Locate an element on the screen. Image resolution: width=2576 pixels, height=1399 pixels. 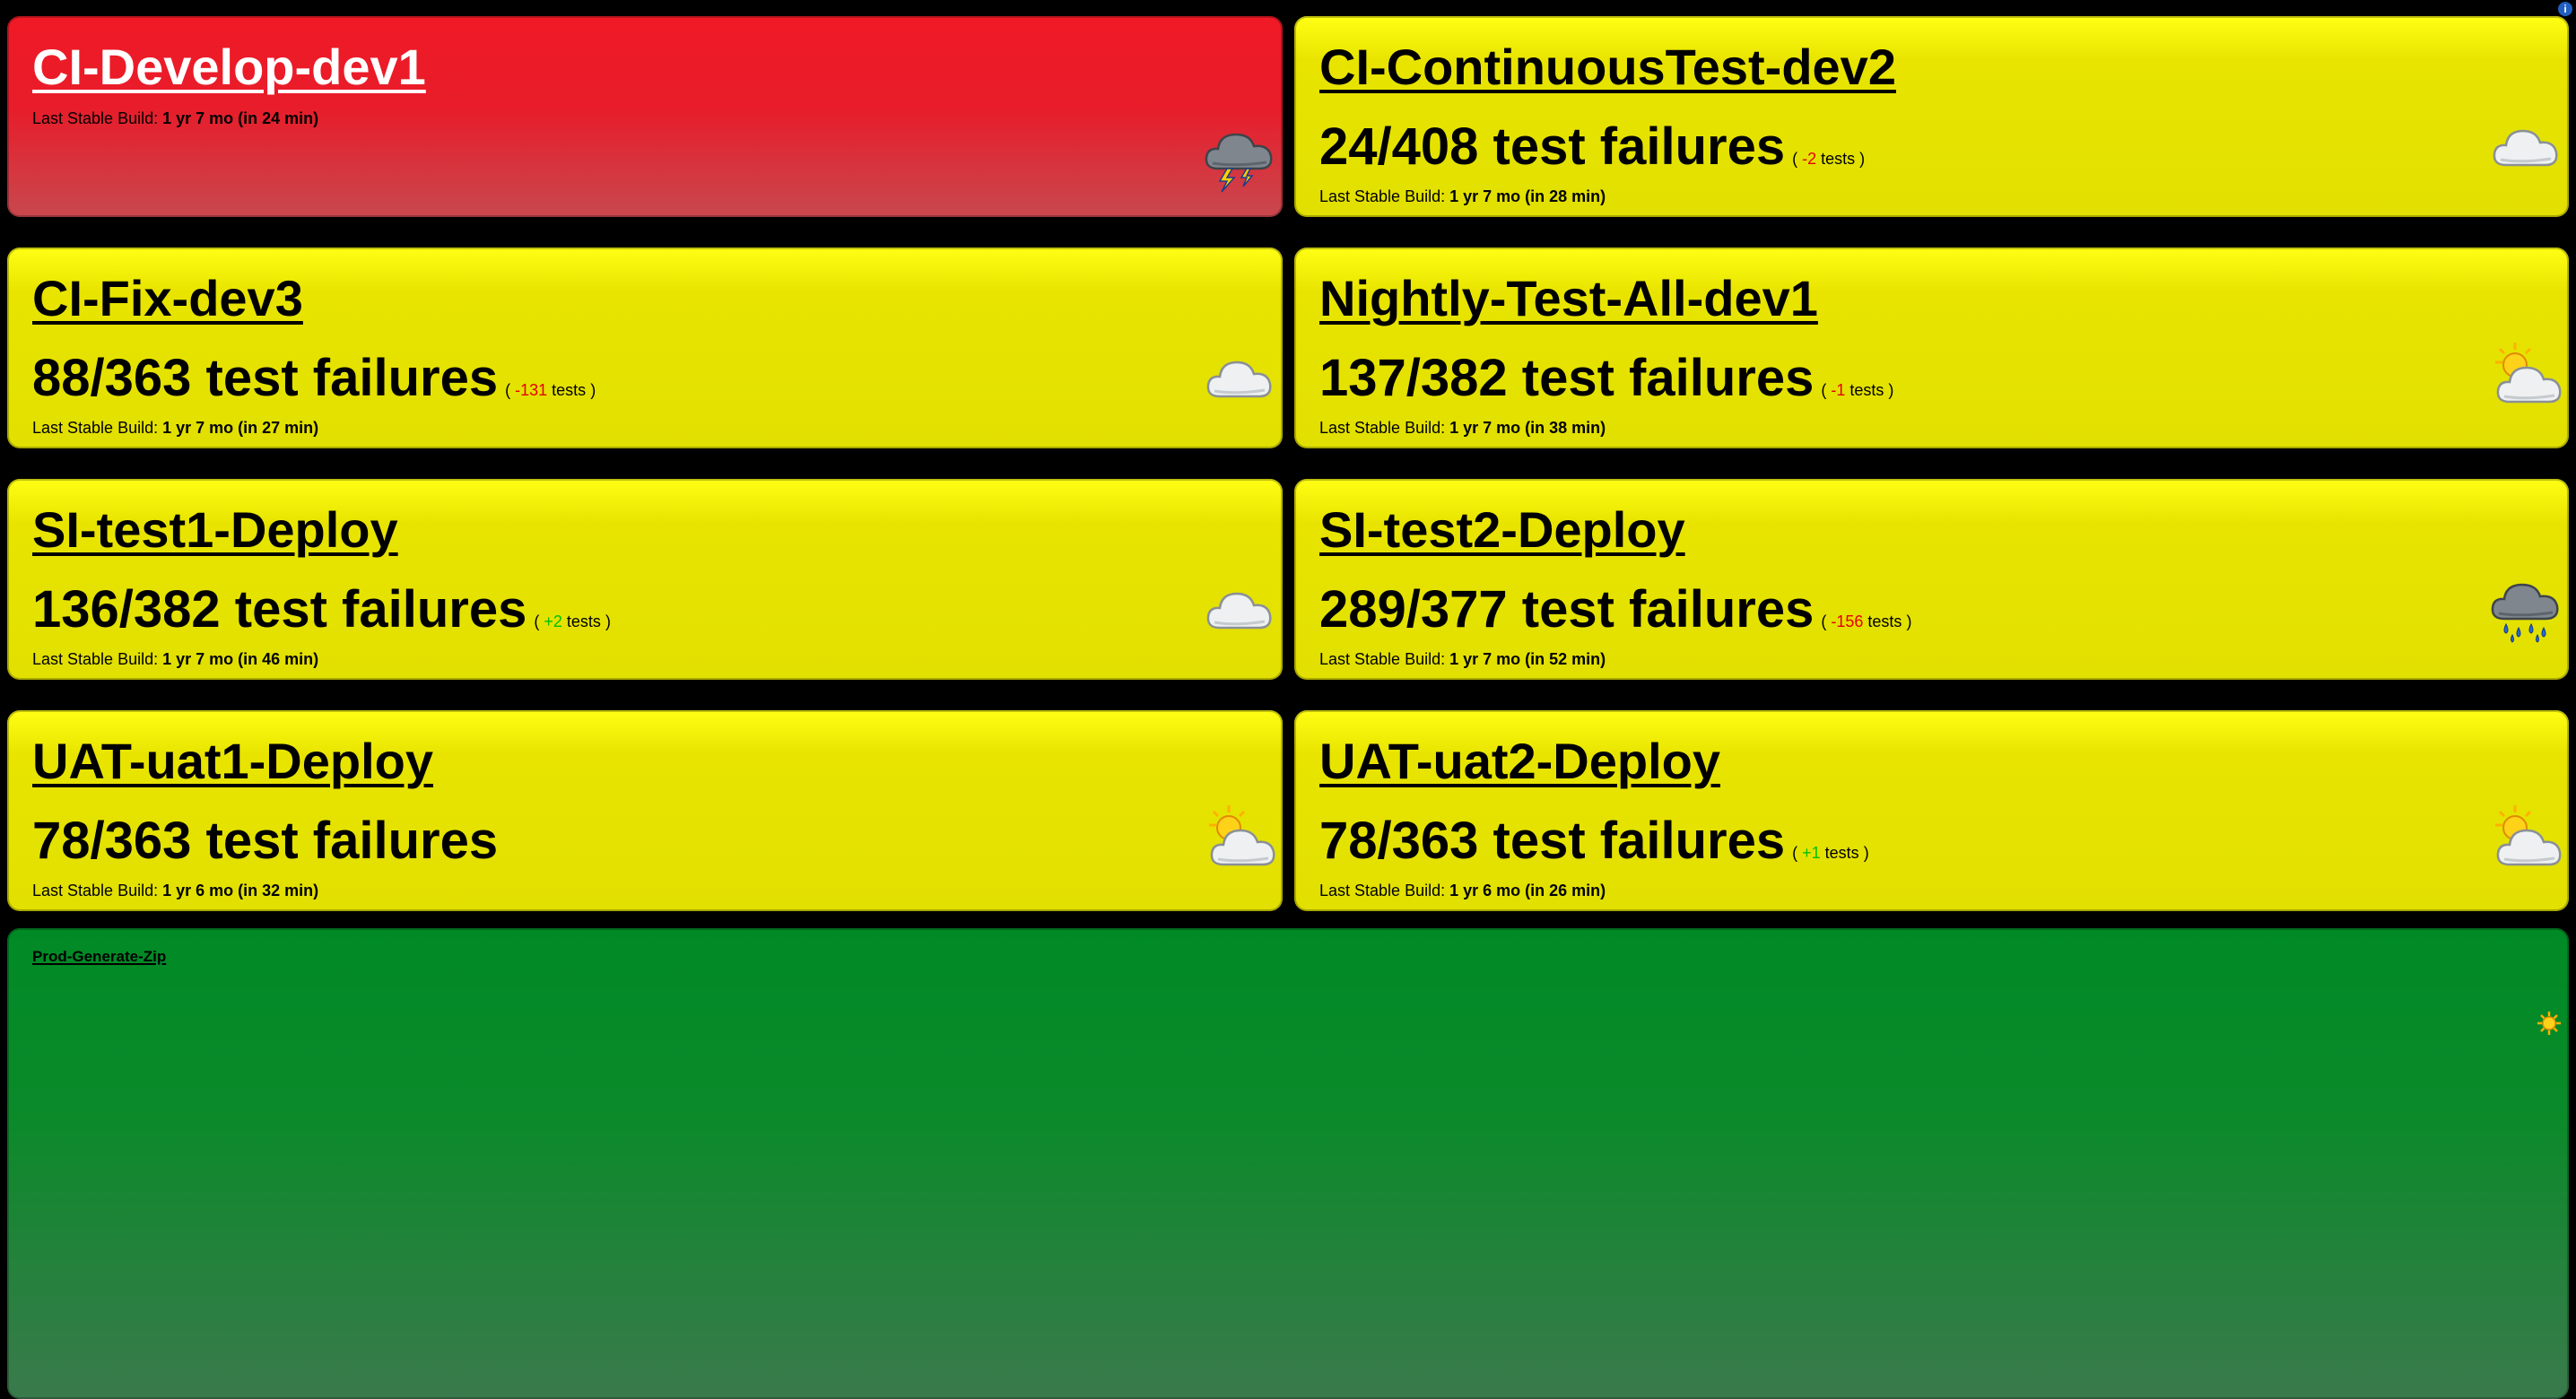
failure-summary: 78/363 test failures ( +1 tests ) is located at coordinates (1594, 841).